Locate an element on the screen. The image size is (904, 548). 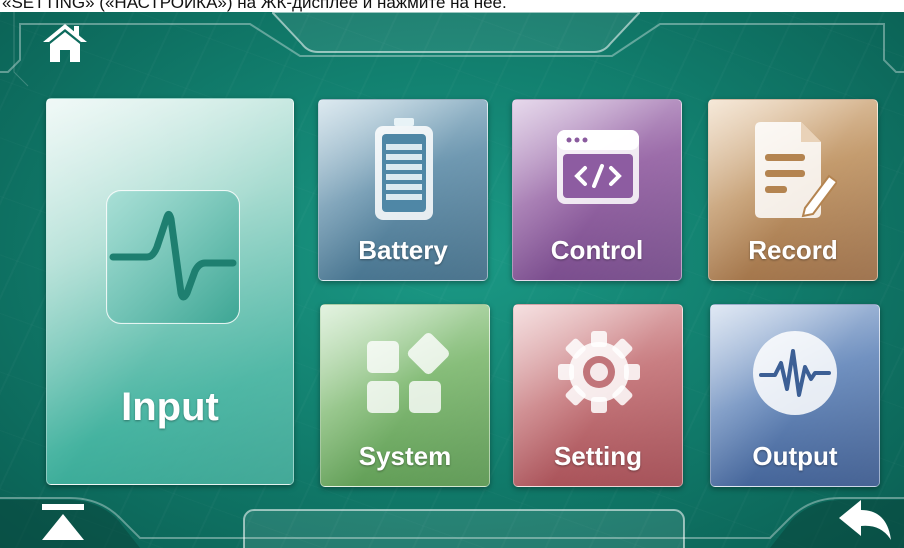
scroll-to-top-icon is located at coordinates (63, 522).